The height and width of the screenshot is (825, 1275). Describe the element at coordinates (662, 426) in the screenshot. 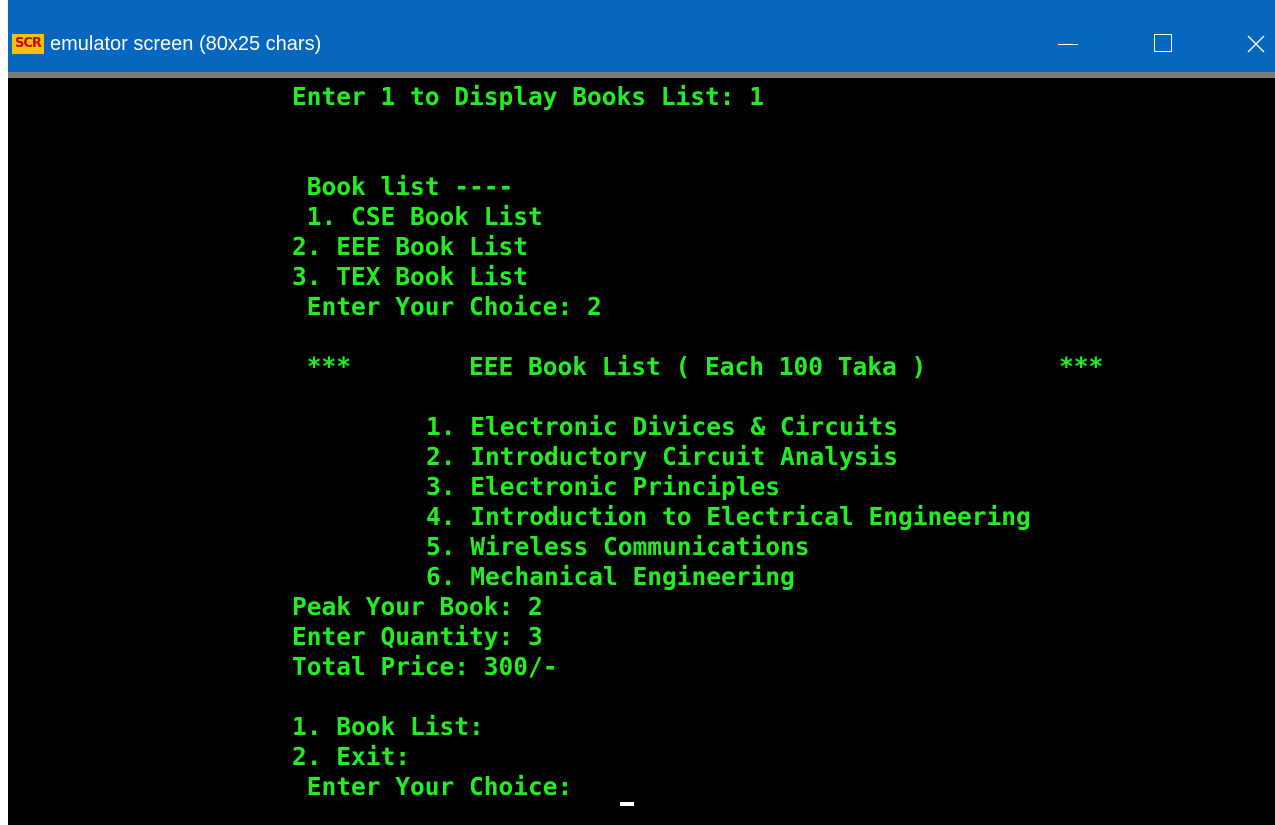

I see `book-item-1: 1. Electronic Divices & Circuits` at that location.